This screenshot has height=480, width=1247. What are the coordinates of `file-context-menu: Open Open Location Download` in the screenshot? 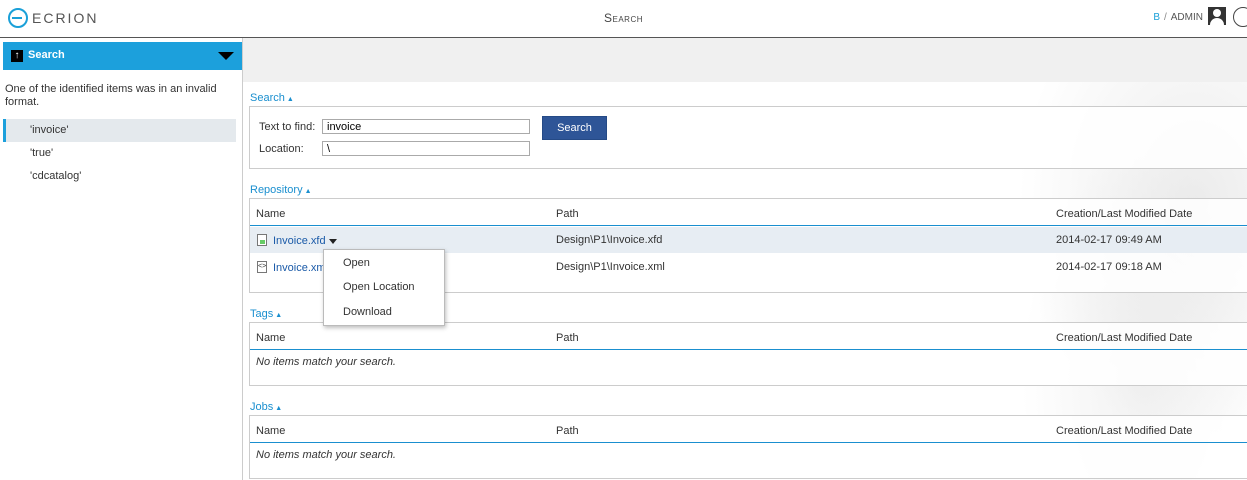 It's located at (384, 287).